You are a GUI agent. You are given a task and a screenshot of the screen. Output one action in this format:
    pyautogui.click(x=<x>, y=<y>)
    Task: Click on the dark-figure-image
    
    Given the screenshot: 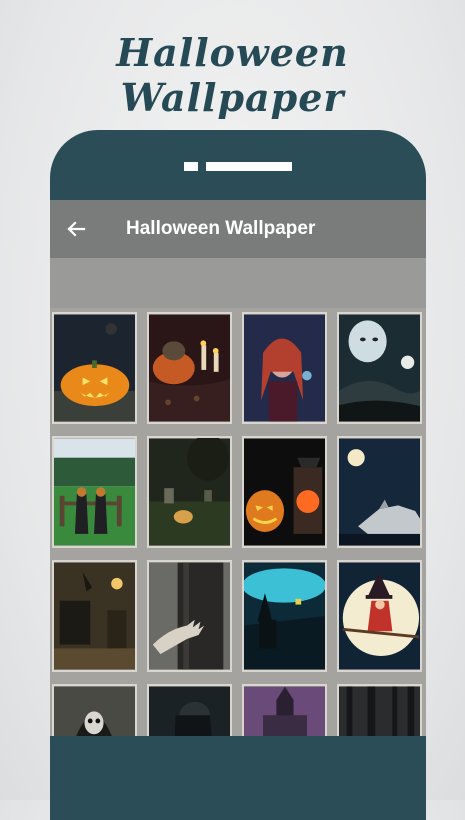 What is the action you would take?
    pyautogui.click(x=189, y=711)
    